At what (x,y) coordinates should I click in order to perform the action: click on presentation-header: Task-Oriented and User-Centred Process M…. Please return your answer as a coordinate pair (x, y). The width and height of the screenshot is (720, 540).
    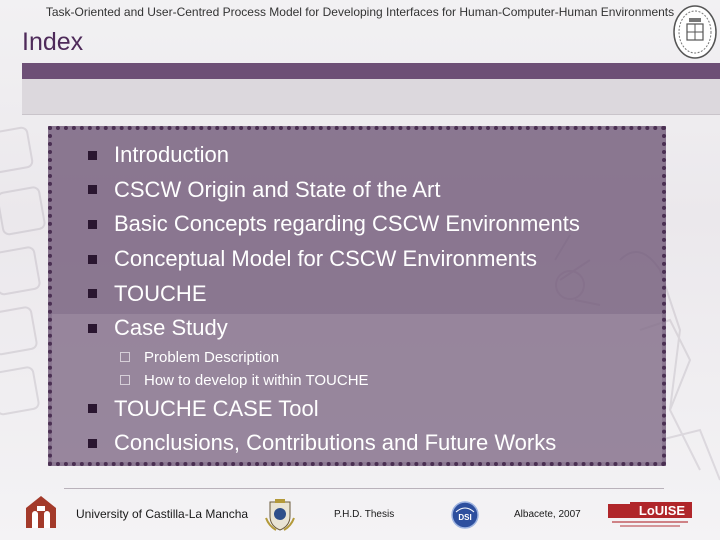
    Looking at the image, I should click on (360, 12).